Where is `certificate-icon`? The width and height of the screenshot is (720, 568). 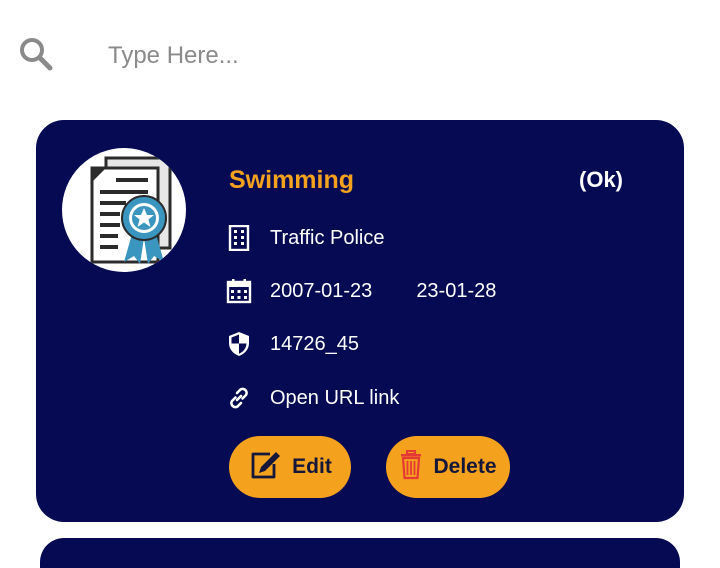
certificate-icon is located at coordinates (131, 210).